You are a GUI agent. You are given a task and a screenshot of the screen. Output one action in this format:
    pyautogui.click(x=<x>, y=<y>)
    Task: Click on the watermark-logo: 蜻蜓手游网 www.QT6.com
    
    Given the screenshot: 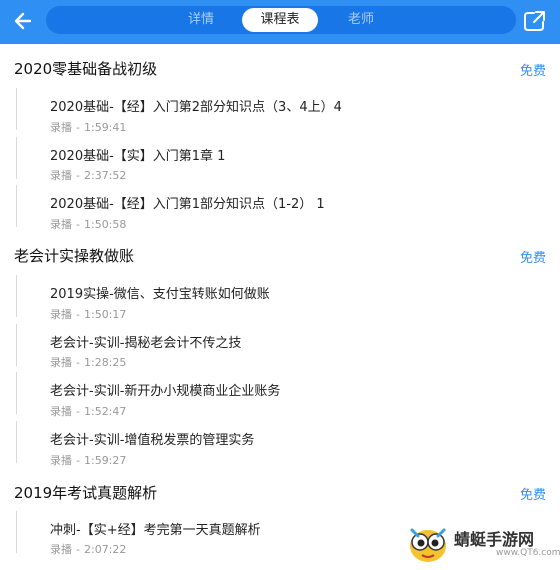 What is the action you would take?
    pyautogui.click(x=482, y=544)
    